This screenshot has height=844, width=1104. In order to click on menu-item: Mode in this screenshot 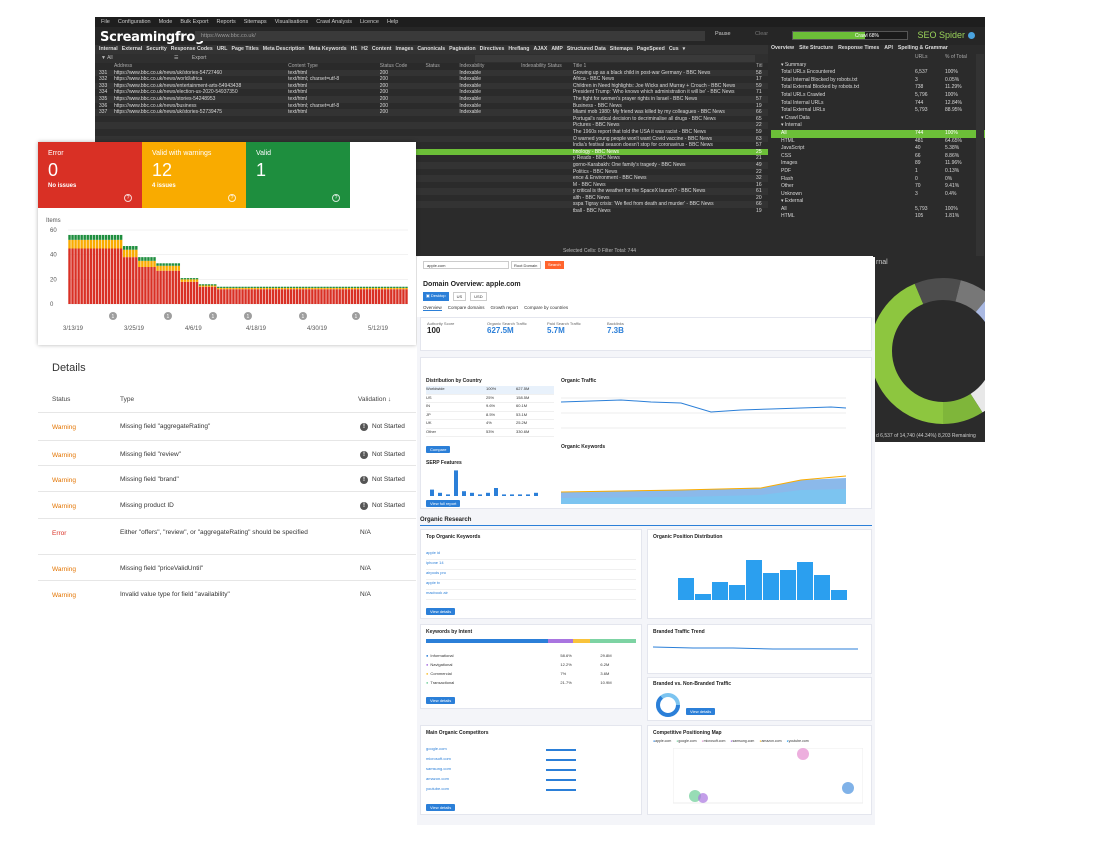, I will do `click(166, 22)`.